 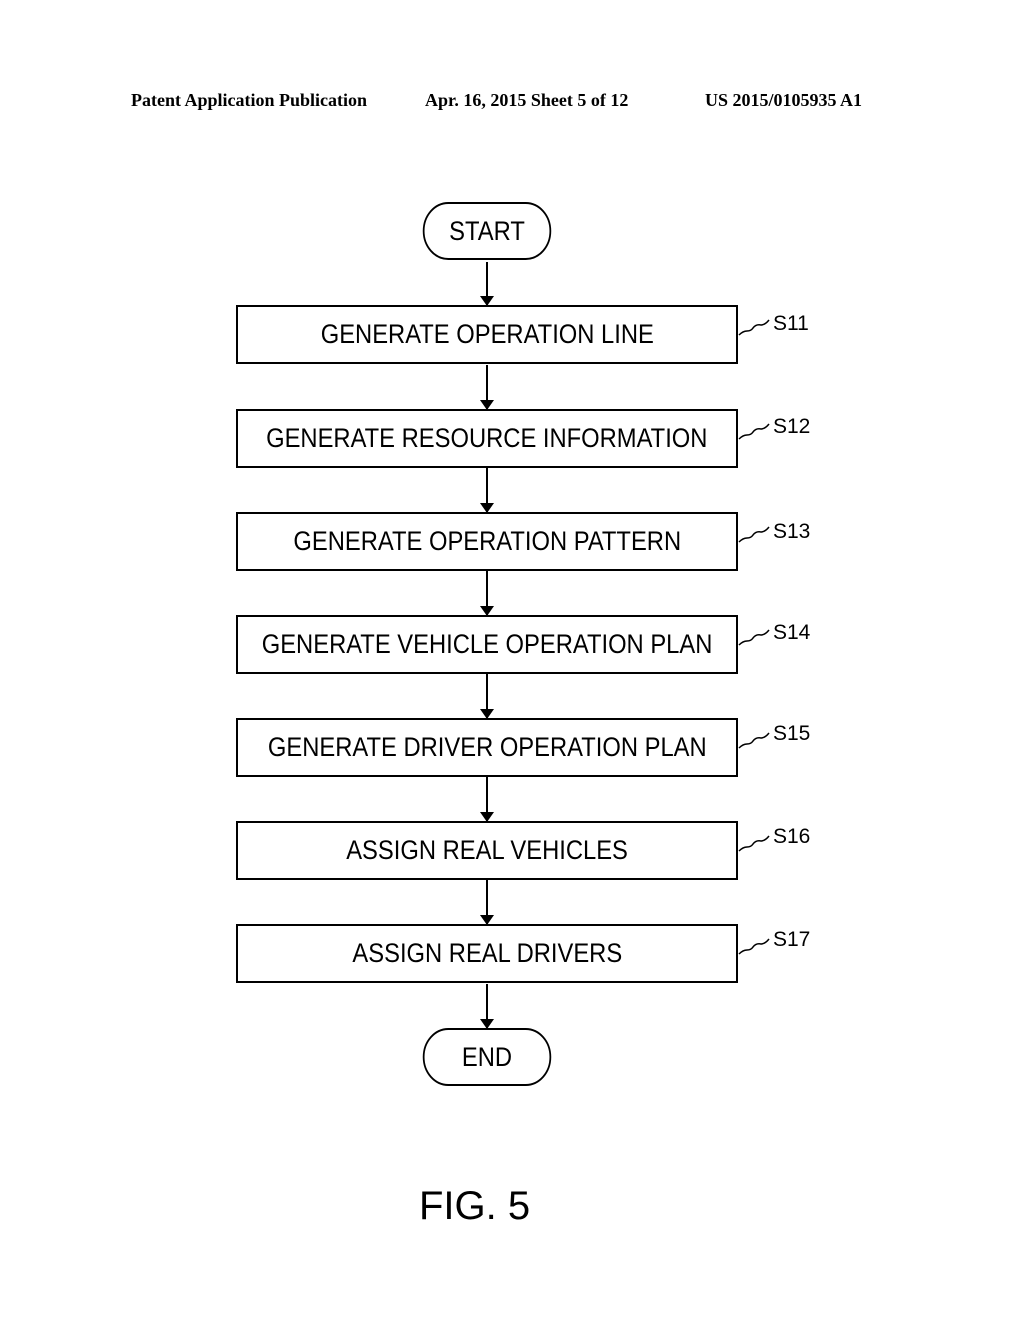 I want to click on figure-label: FIG. 5, so click(x=475, y=1206).